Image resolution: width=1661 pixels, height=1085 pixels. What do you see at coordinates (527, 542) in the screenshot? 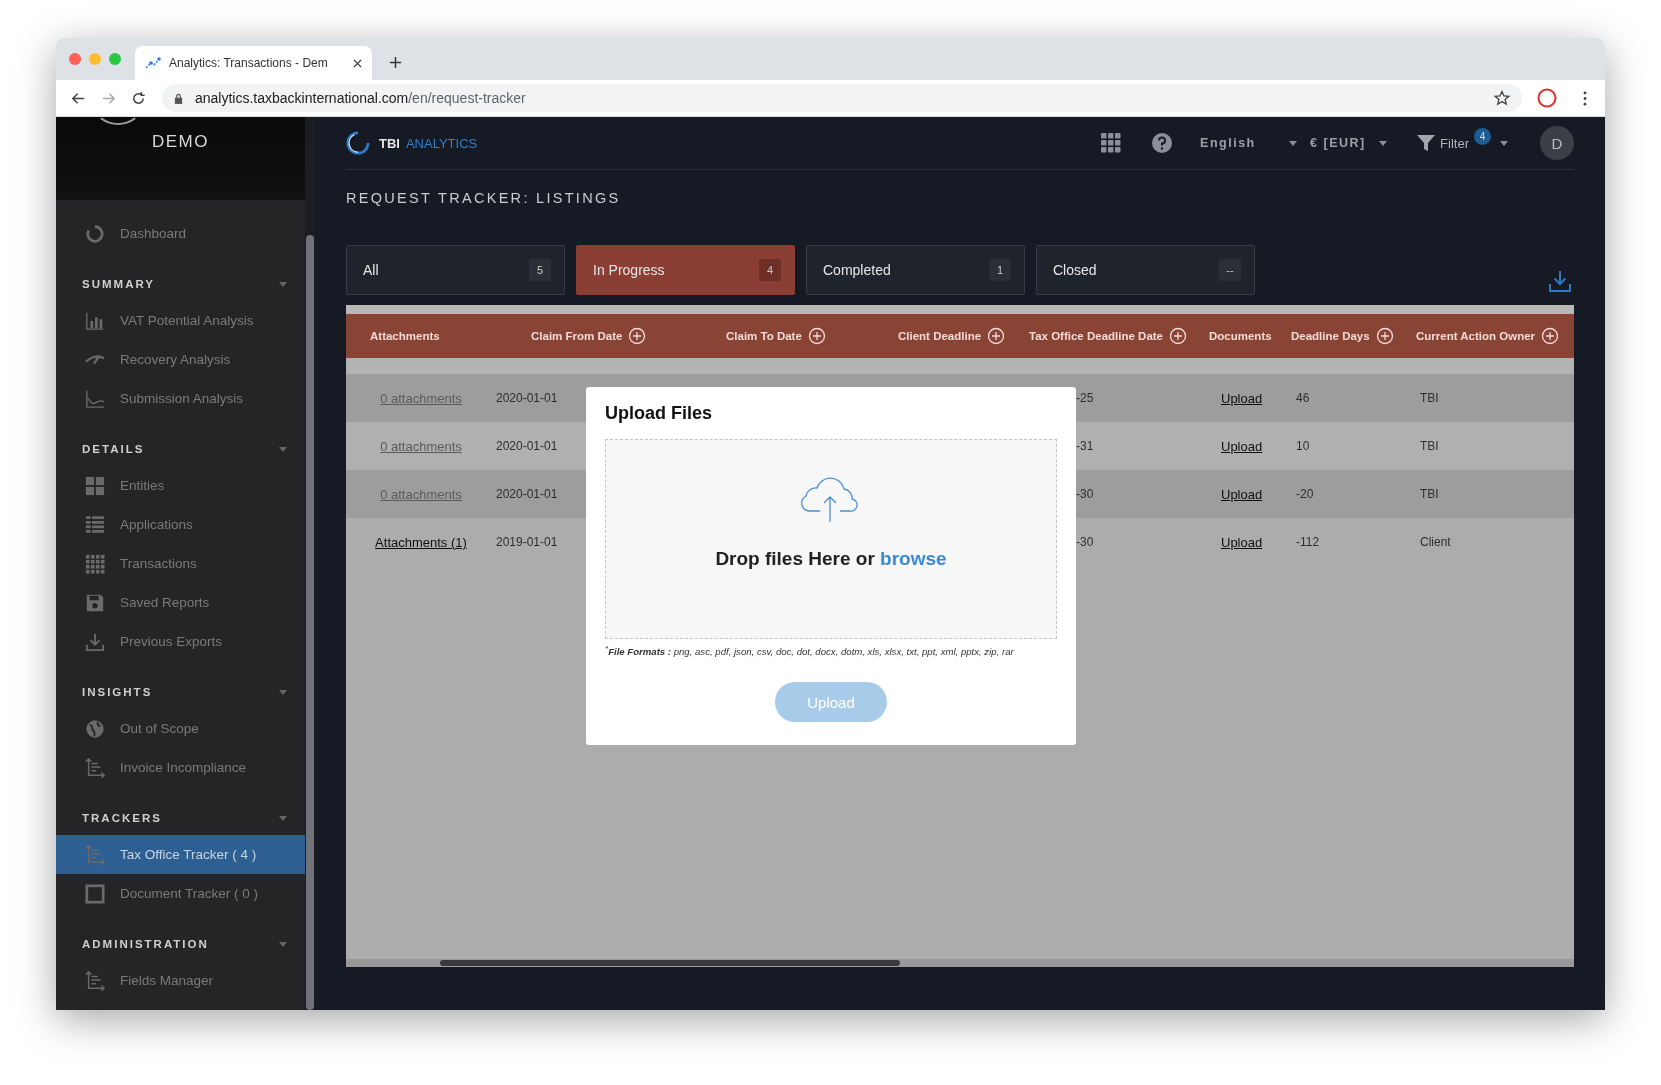
I see `table-cell: 2019-01-01` at bounding box center [527, 542].